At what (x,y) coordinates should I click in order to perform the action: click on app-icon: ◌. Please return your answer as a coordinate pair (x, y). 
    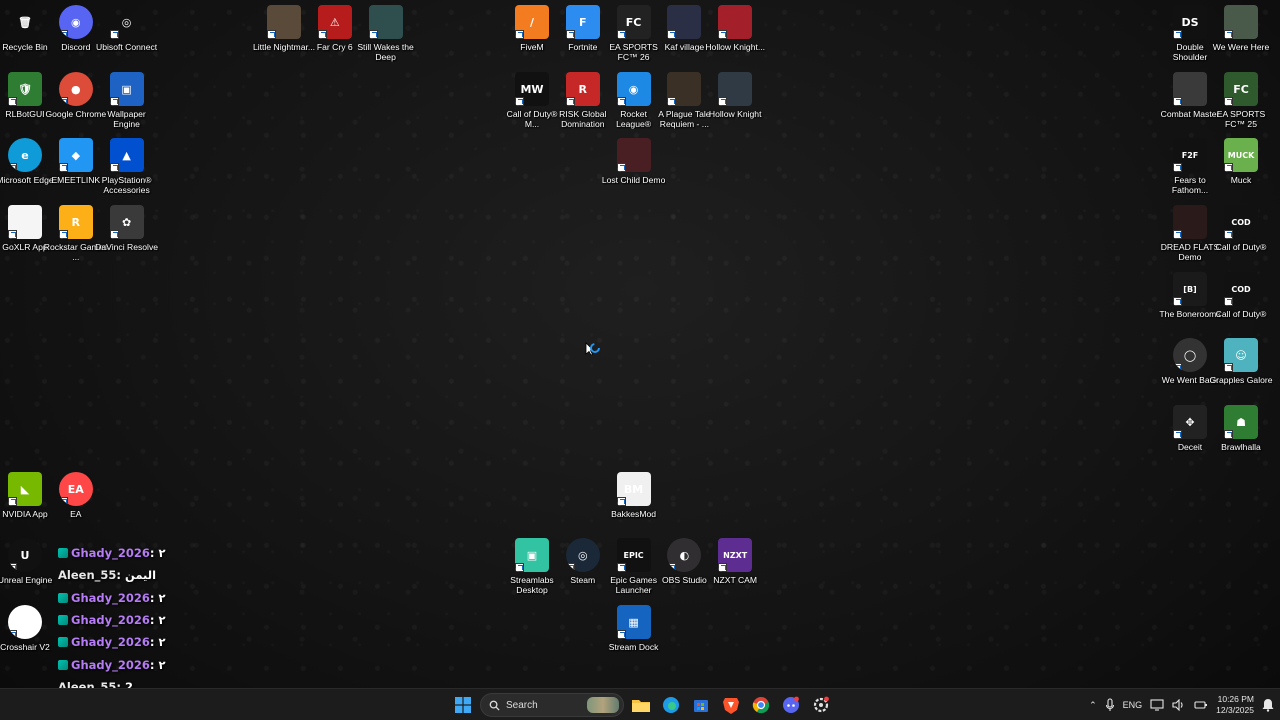
    Looking at the image, I should click on (25, 622).